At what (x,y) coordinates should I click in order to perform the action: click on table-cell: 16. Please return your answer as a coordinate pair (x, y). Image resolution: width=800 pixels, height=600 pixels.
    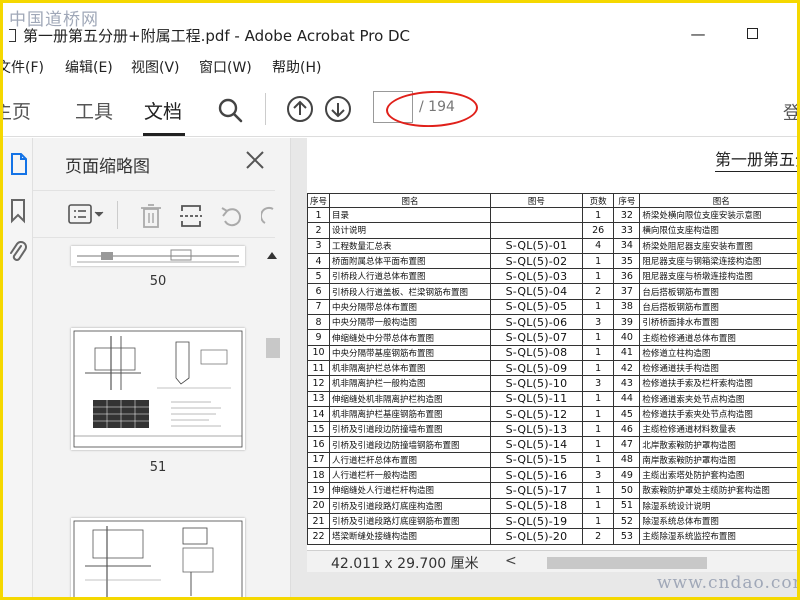
    Looking at the image, I should click on (319, 444).